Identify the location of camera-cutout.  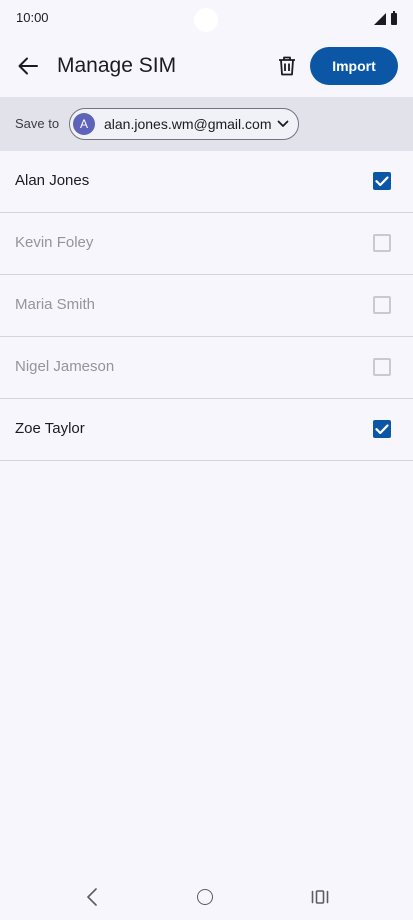
(206, 20).